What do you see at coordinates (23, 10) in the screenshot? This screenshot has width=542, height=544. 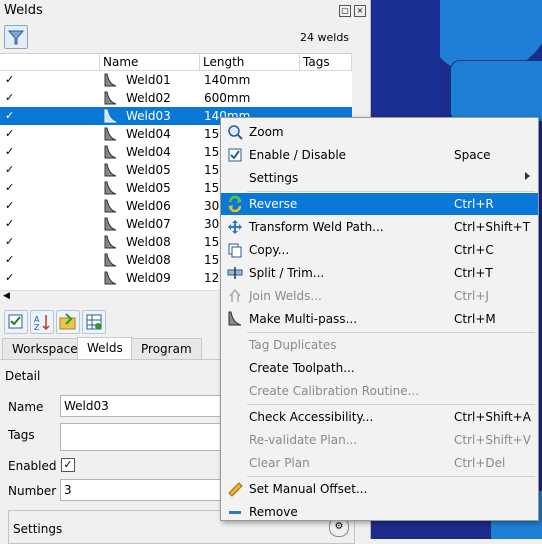 I see `panel-title: Welds` at bounding box center [23, 10].